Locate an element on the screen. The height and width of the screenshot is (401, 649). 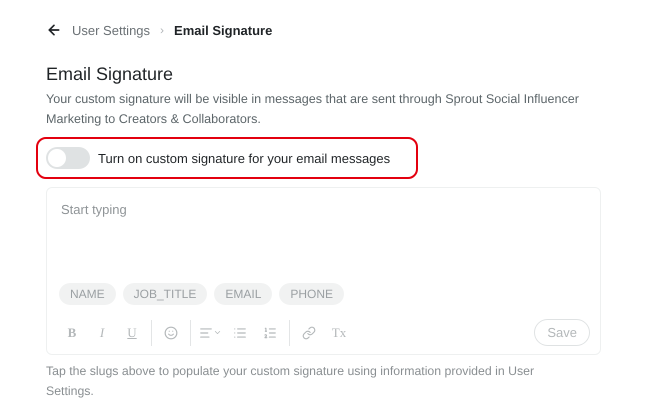
numbered-list-icon is located at coordinates (270, 333).